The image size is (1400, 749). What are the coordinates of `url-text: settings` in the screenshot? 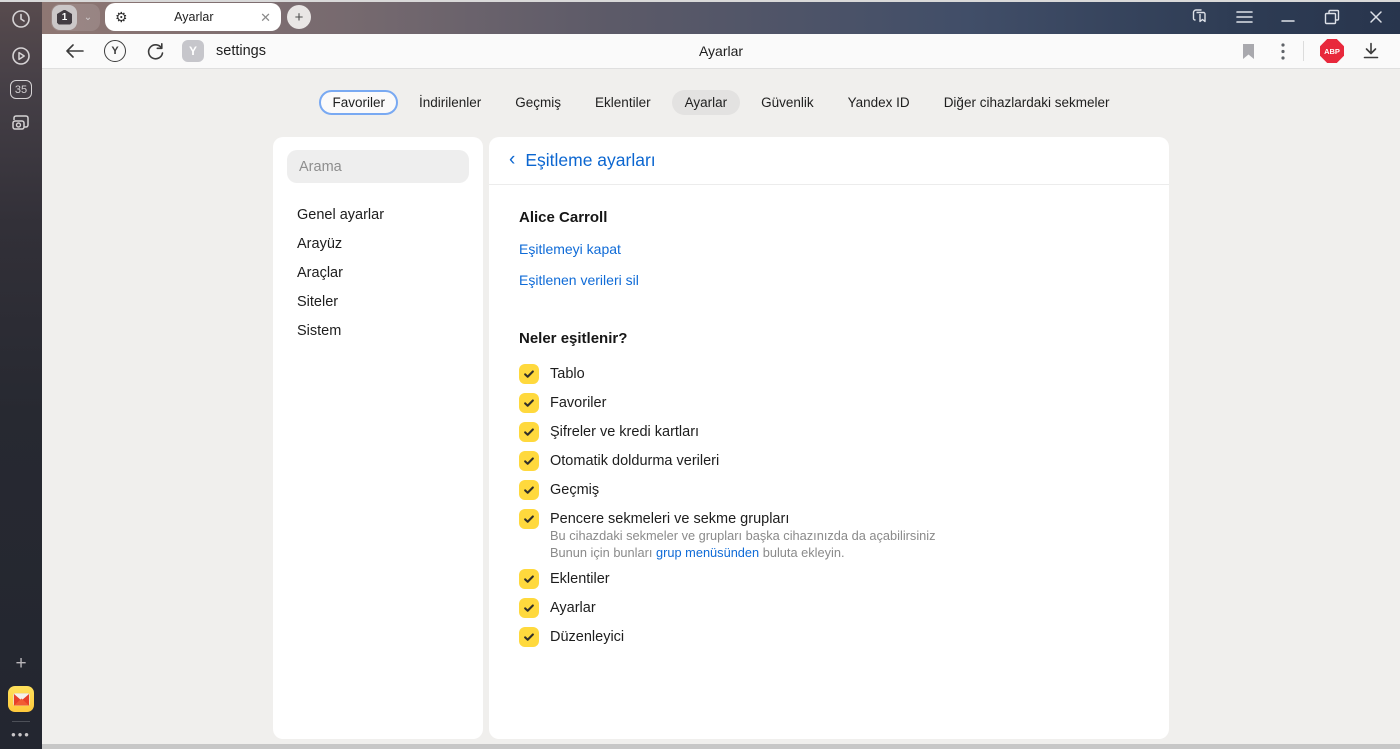 It's located at (241, 51).